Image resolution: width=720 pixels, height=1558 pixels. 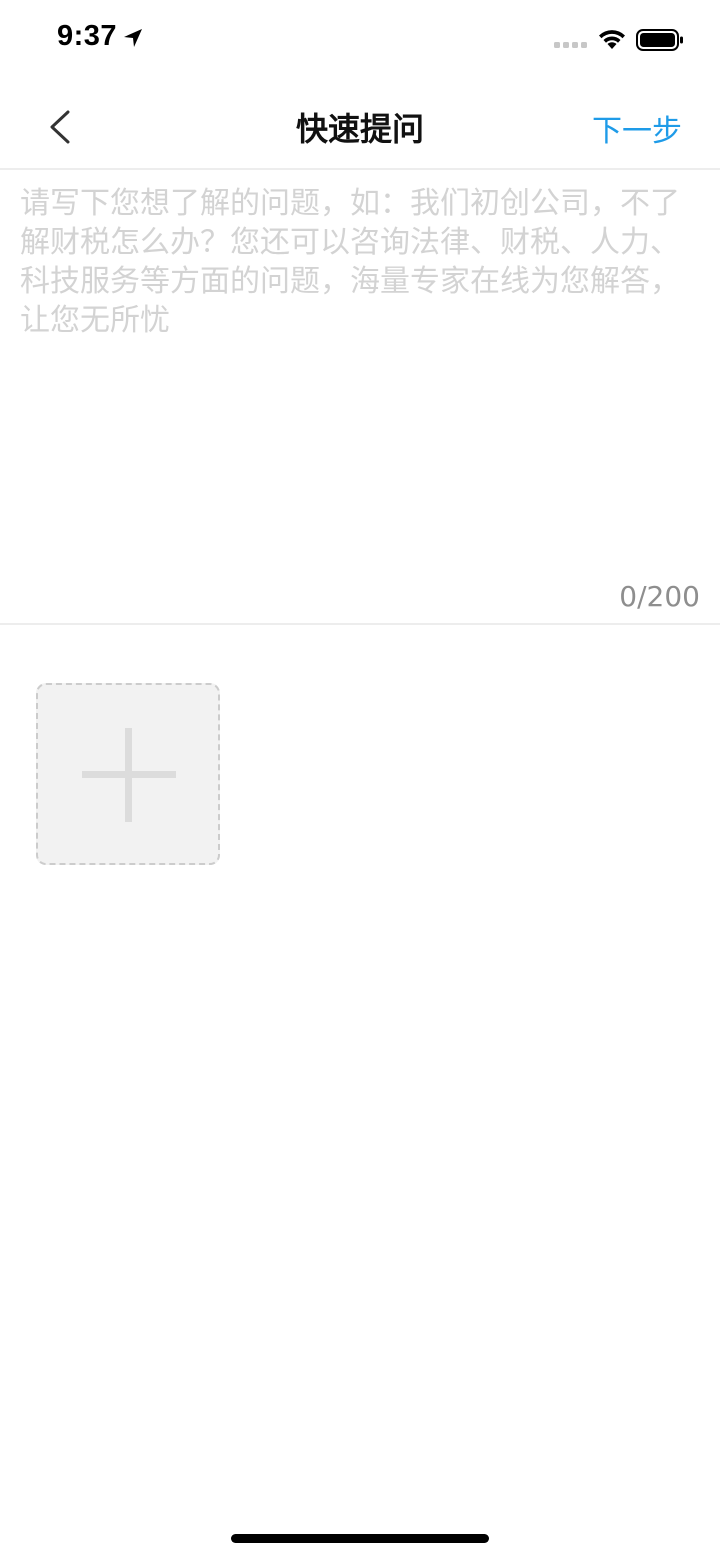 What do you see at coordinates (133, 38) in the screenshot?
I see `location-arrow-icon` at bounding box center [133, 38].